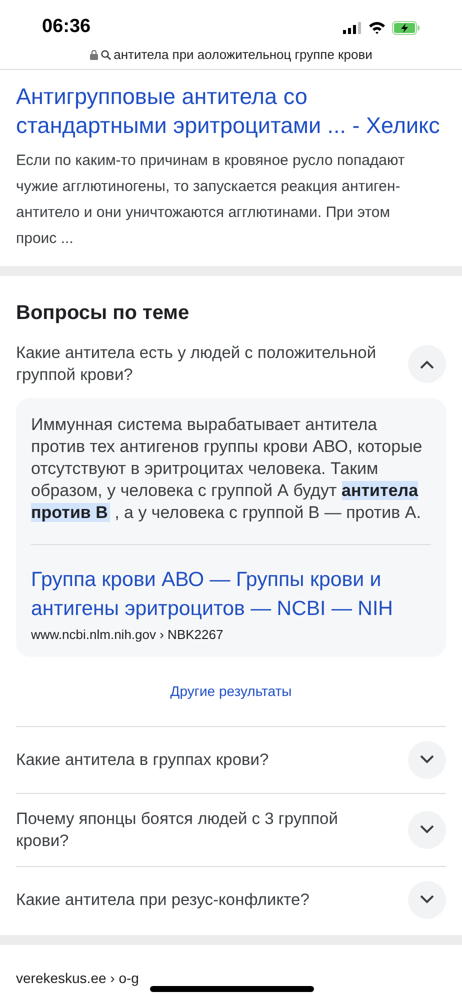 The height and width of the screenshot is (1000, 462). Describe the element at coordinates (103, 313) in the screenshot. I see `section-heading: Вопросы по теме` at that location.